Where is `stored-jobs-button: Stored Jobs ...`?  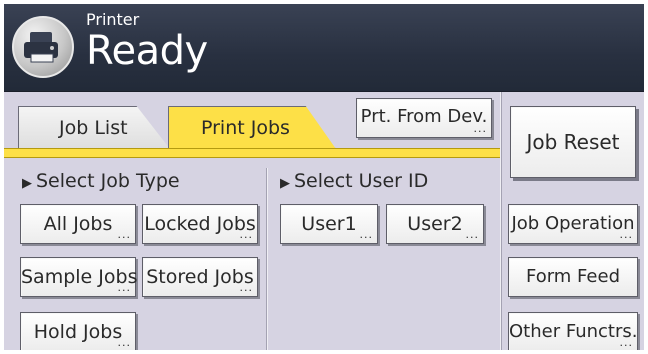
stored-jobs-button: Stored Jobs ... is located at coordinates (200, 277).